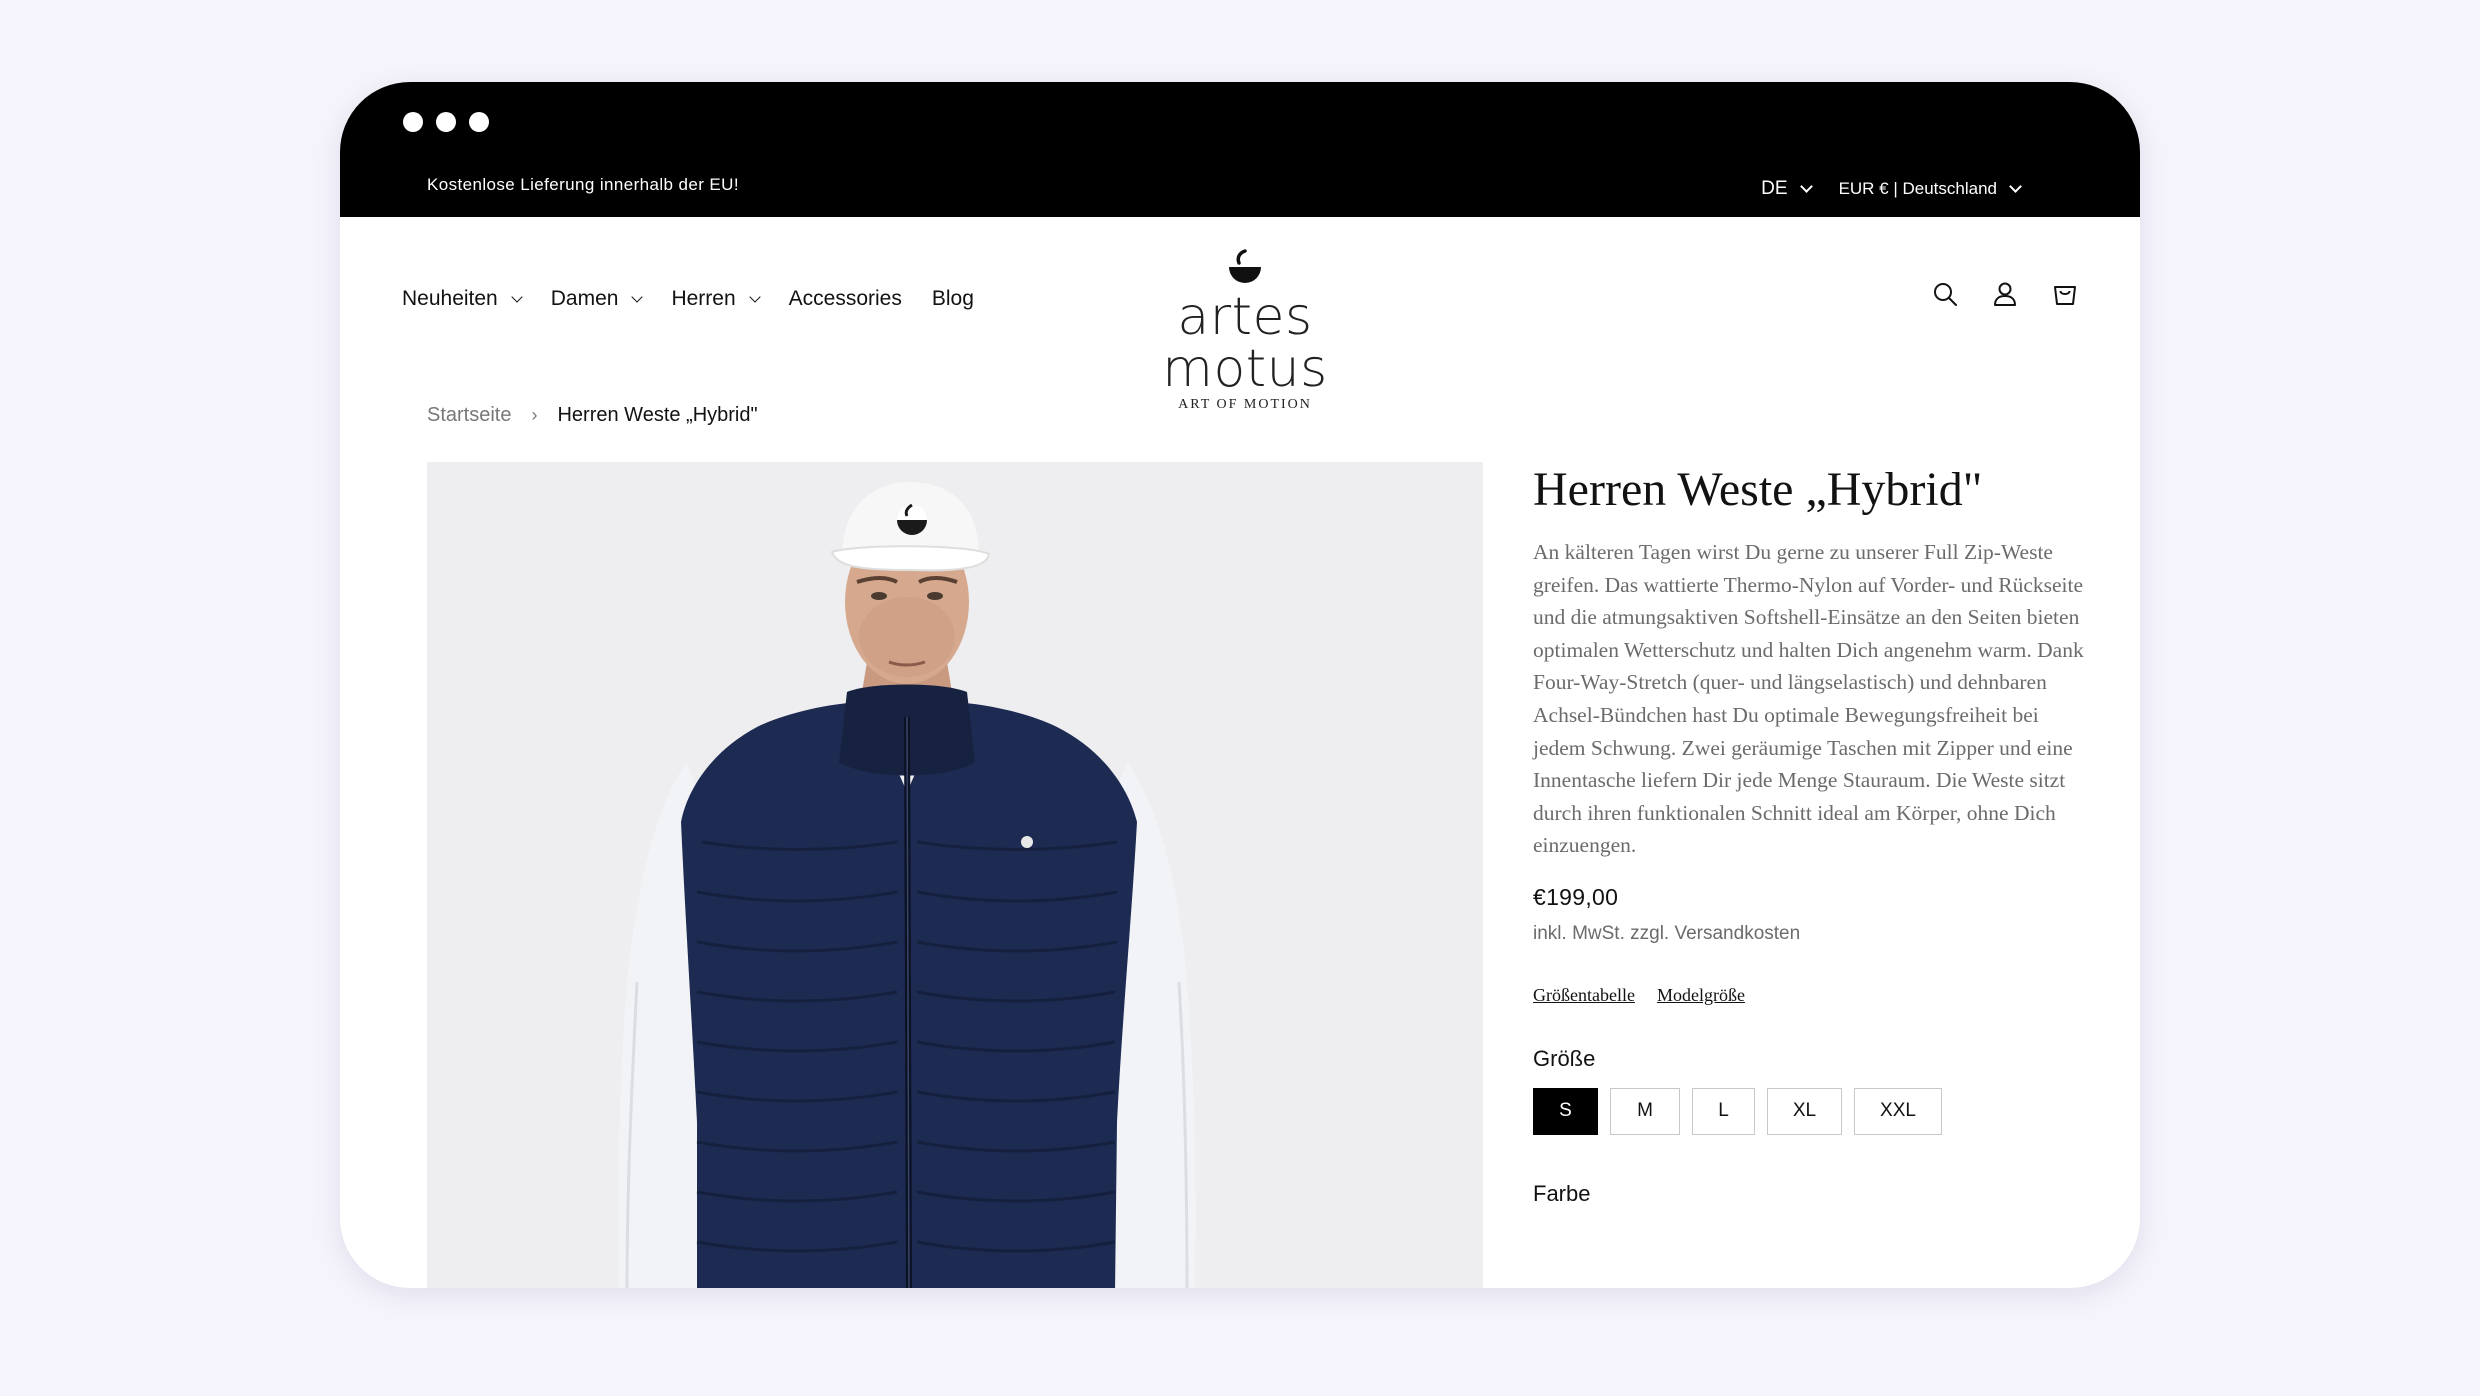 The width and height of the screenshot is (2480, 1396). I want to click on locale-selectors: DE EUR € | Deutschland, so click(1891, 189).